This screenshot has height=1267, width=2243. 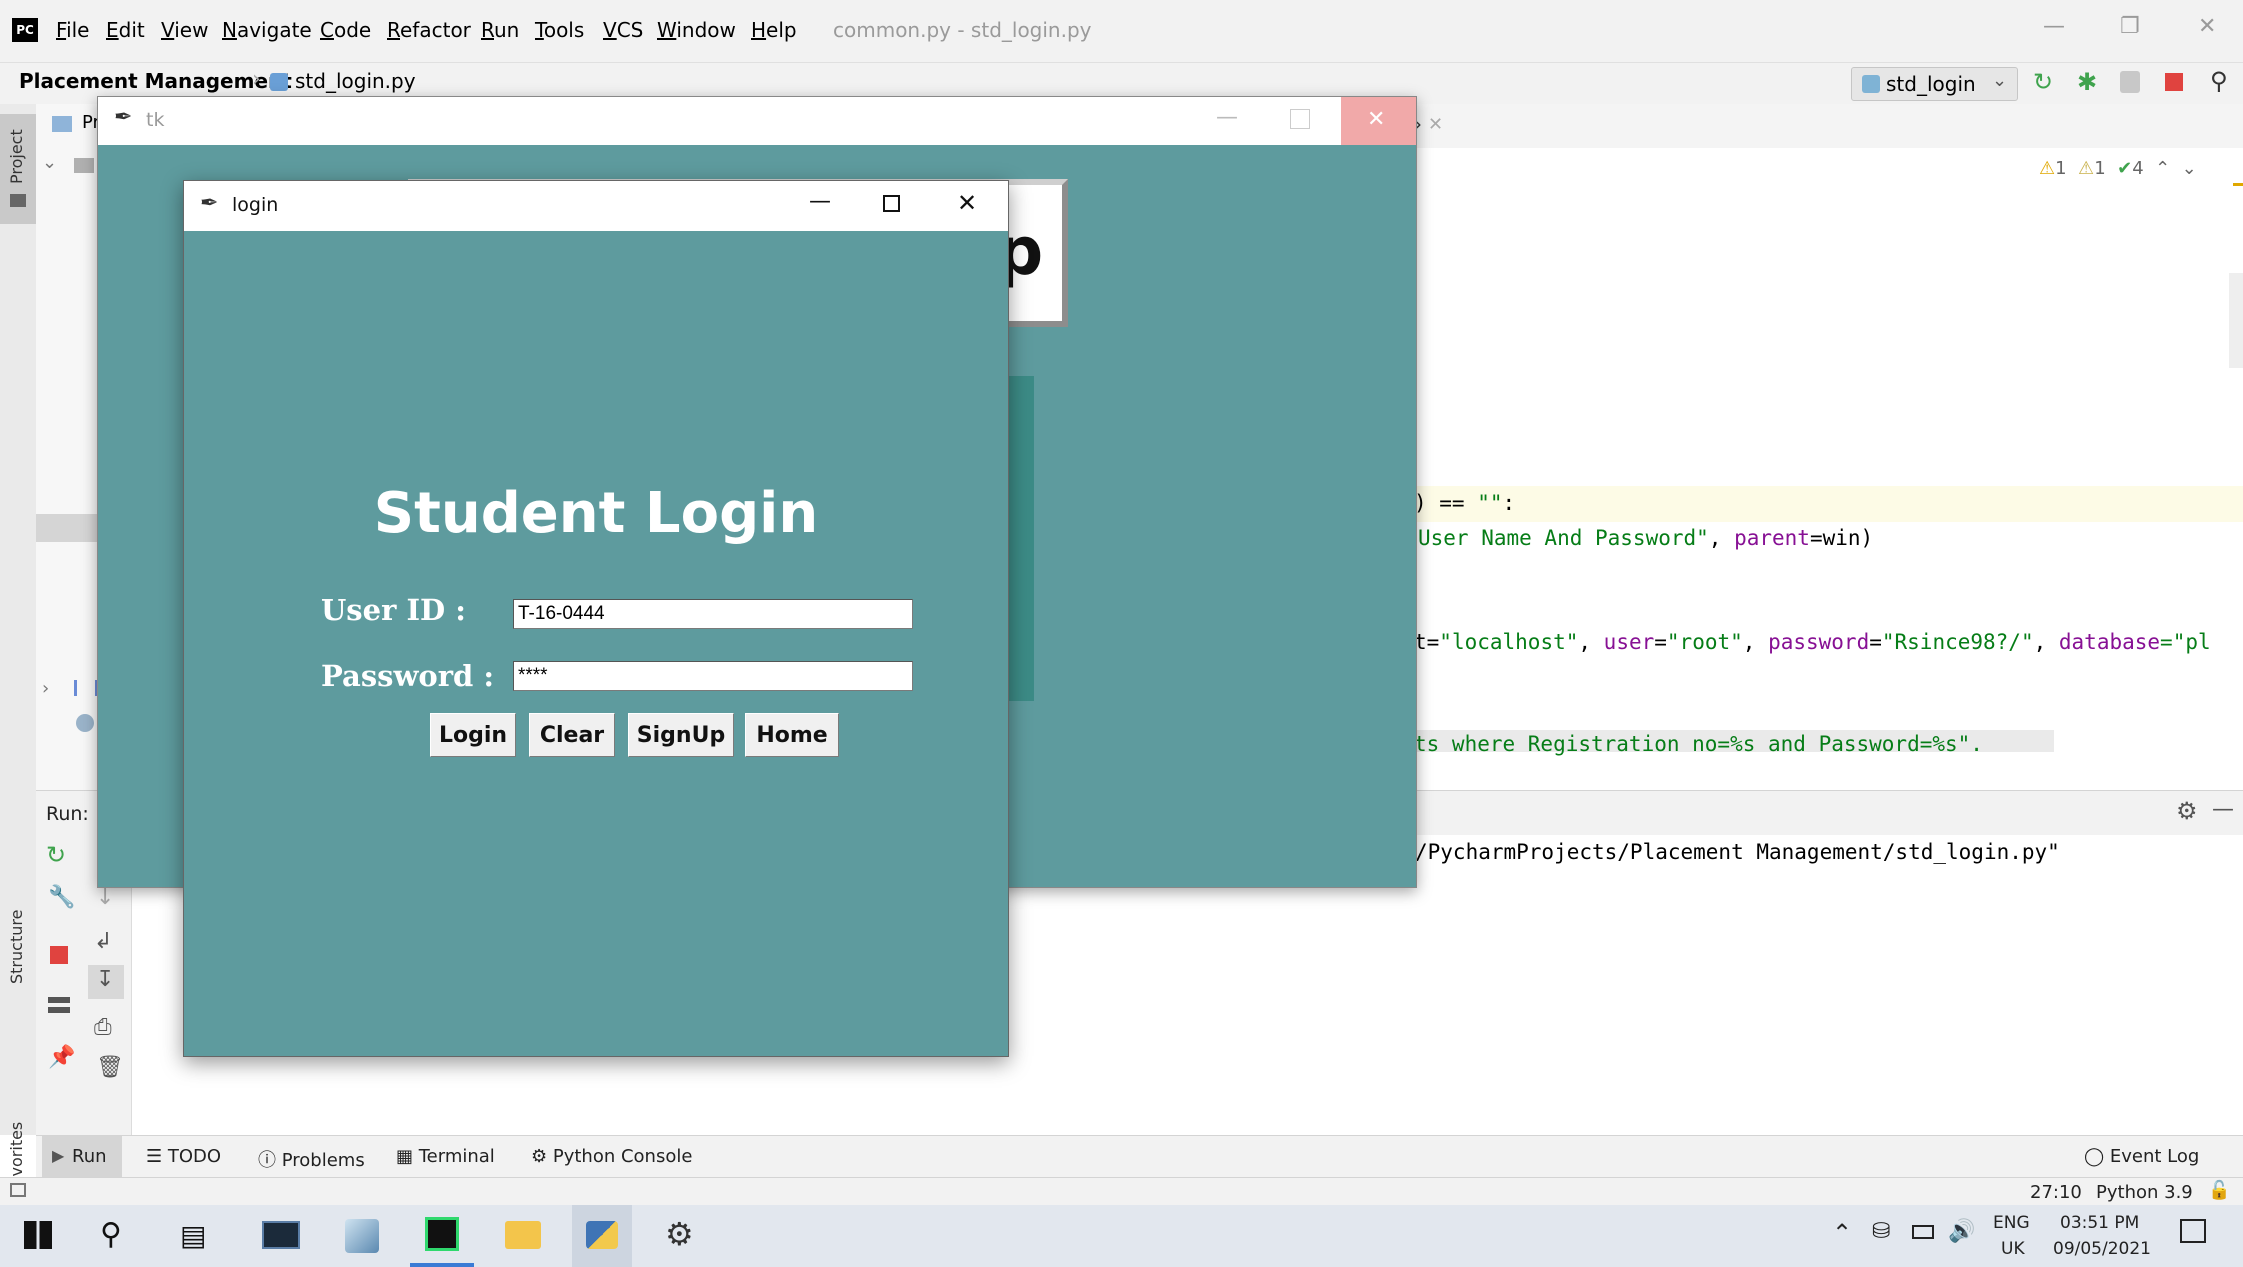 I want to click on tab-python-console: ⚙ Python Console, so click(x=611, y=1156).